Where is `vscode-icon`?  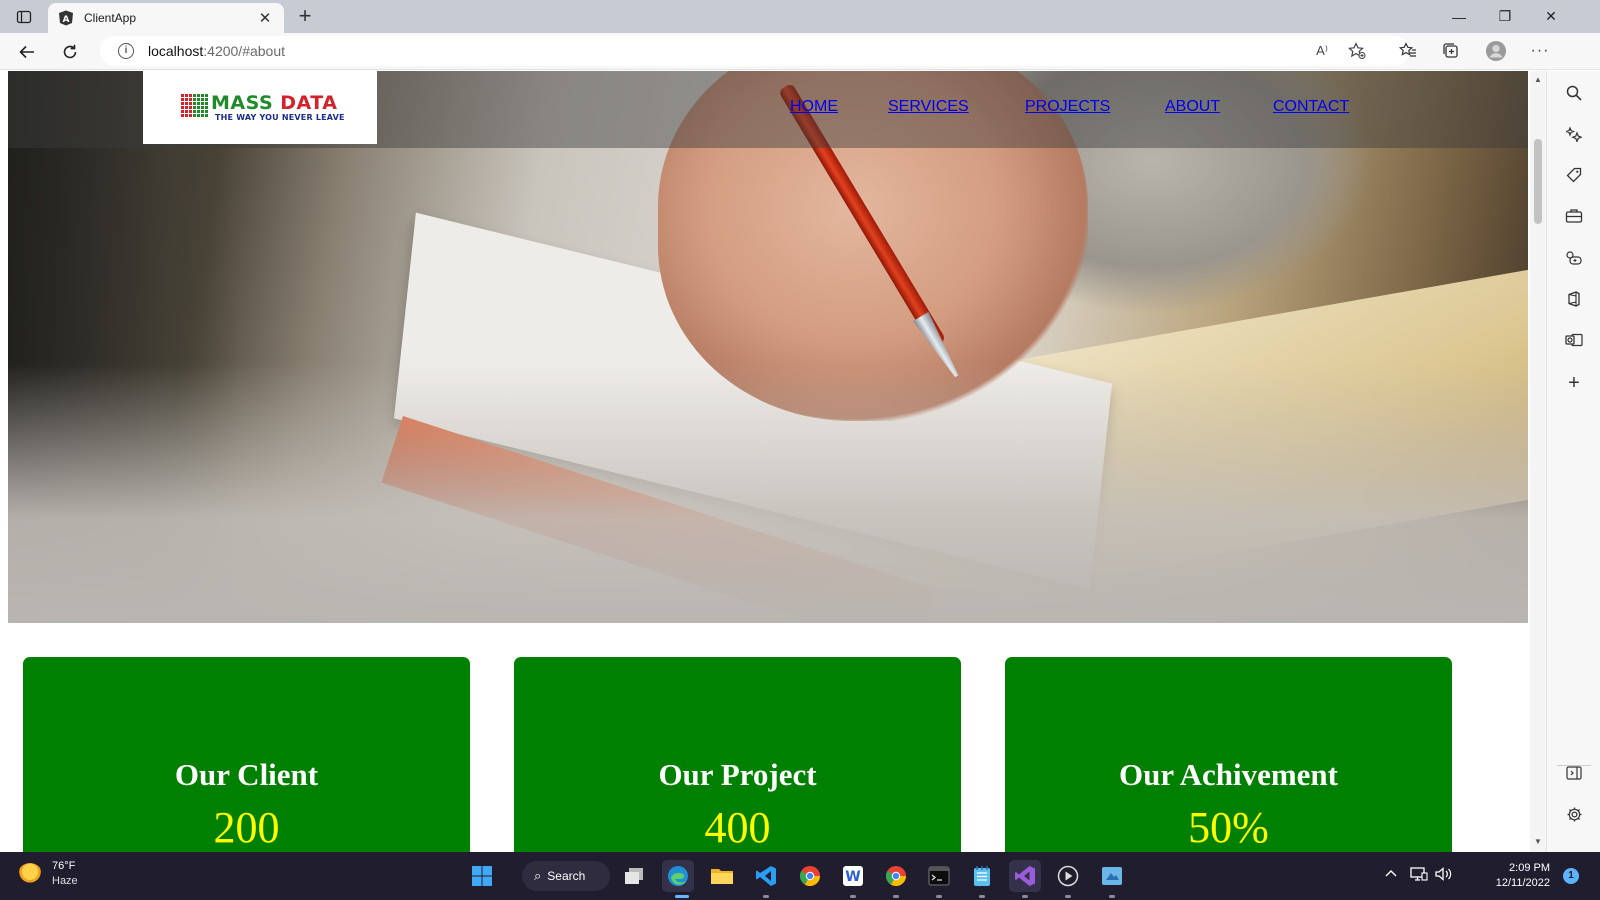
vscode-icon is located at coordinates (766, 876).